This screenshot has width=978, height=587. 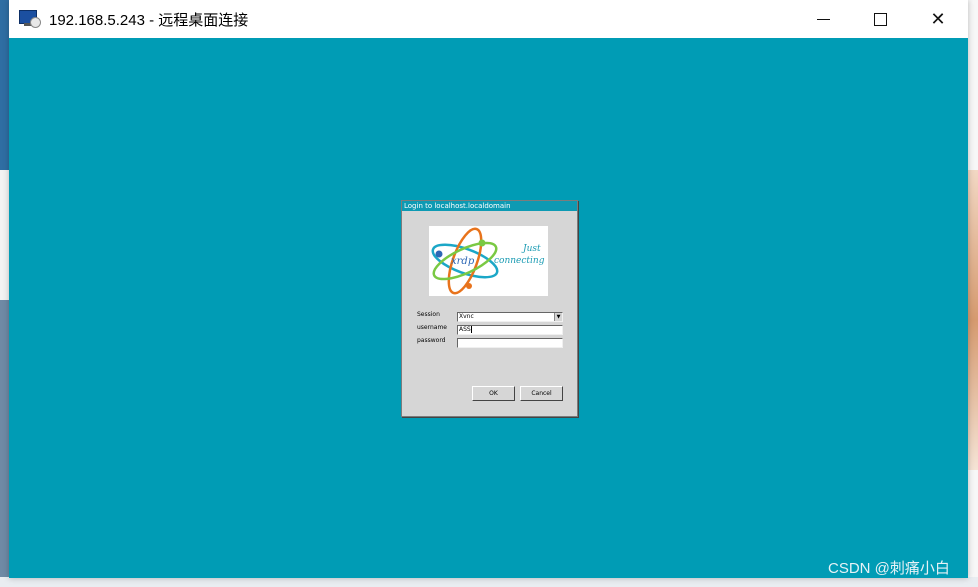 I want to click on window-titlebar: 192.168.5.243 - 远程桌面连接 ✕, so click(x=488, y=19).